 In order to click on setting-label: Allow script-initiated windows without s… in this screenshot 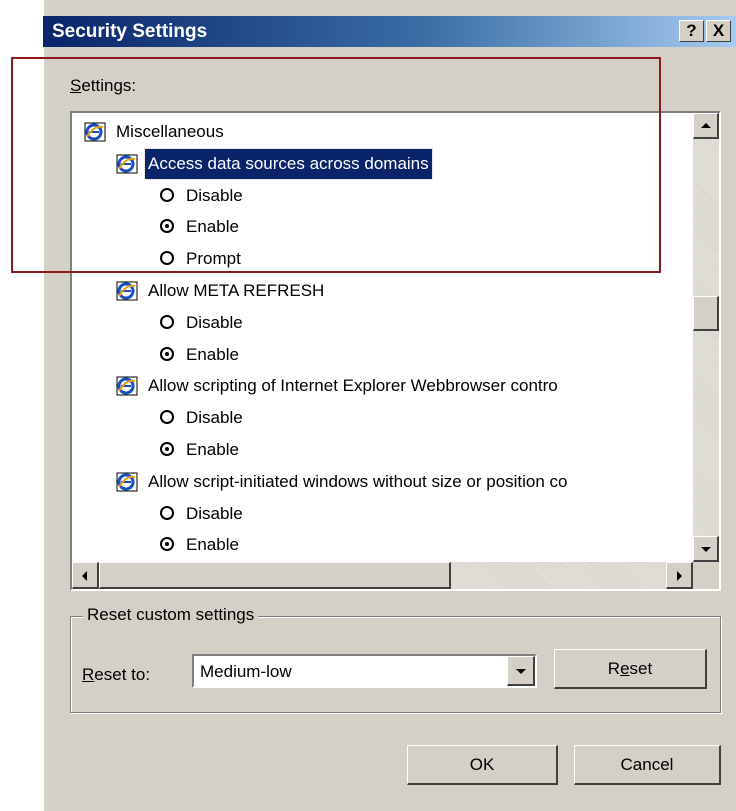, I will do `click(358, 482)`.